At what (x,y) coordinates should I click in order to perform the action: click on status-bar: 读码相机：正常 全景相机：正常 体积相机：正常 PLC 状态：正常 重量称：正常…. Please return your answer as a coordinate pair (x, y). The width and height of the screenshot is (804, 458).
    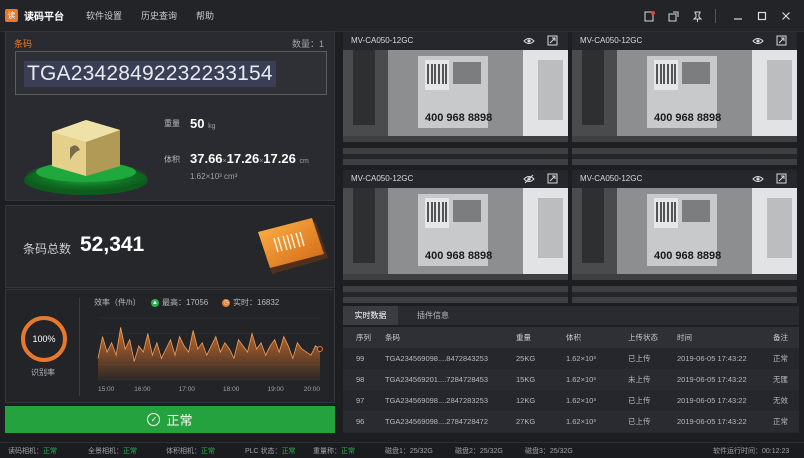
    Looking at the image, I should click on (402, 450).